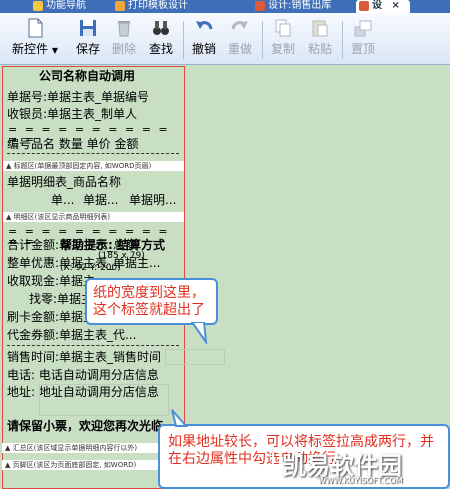 The width and height of the screenshot is (450, 489). What do you see at coordinates (240, 40) in the screenshot?
I see `redo-button: 重做` at bounding box center [240, 40].